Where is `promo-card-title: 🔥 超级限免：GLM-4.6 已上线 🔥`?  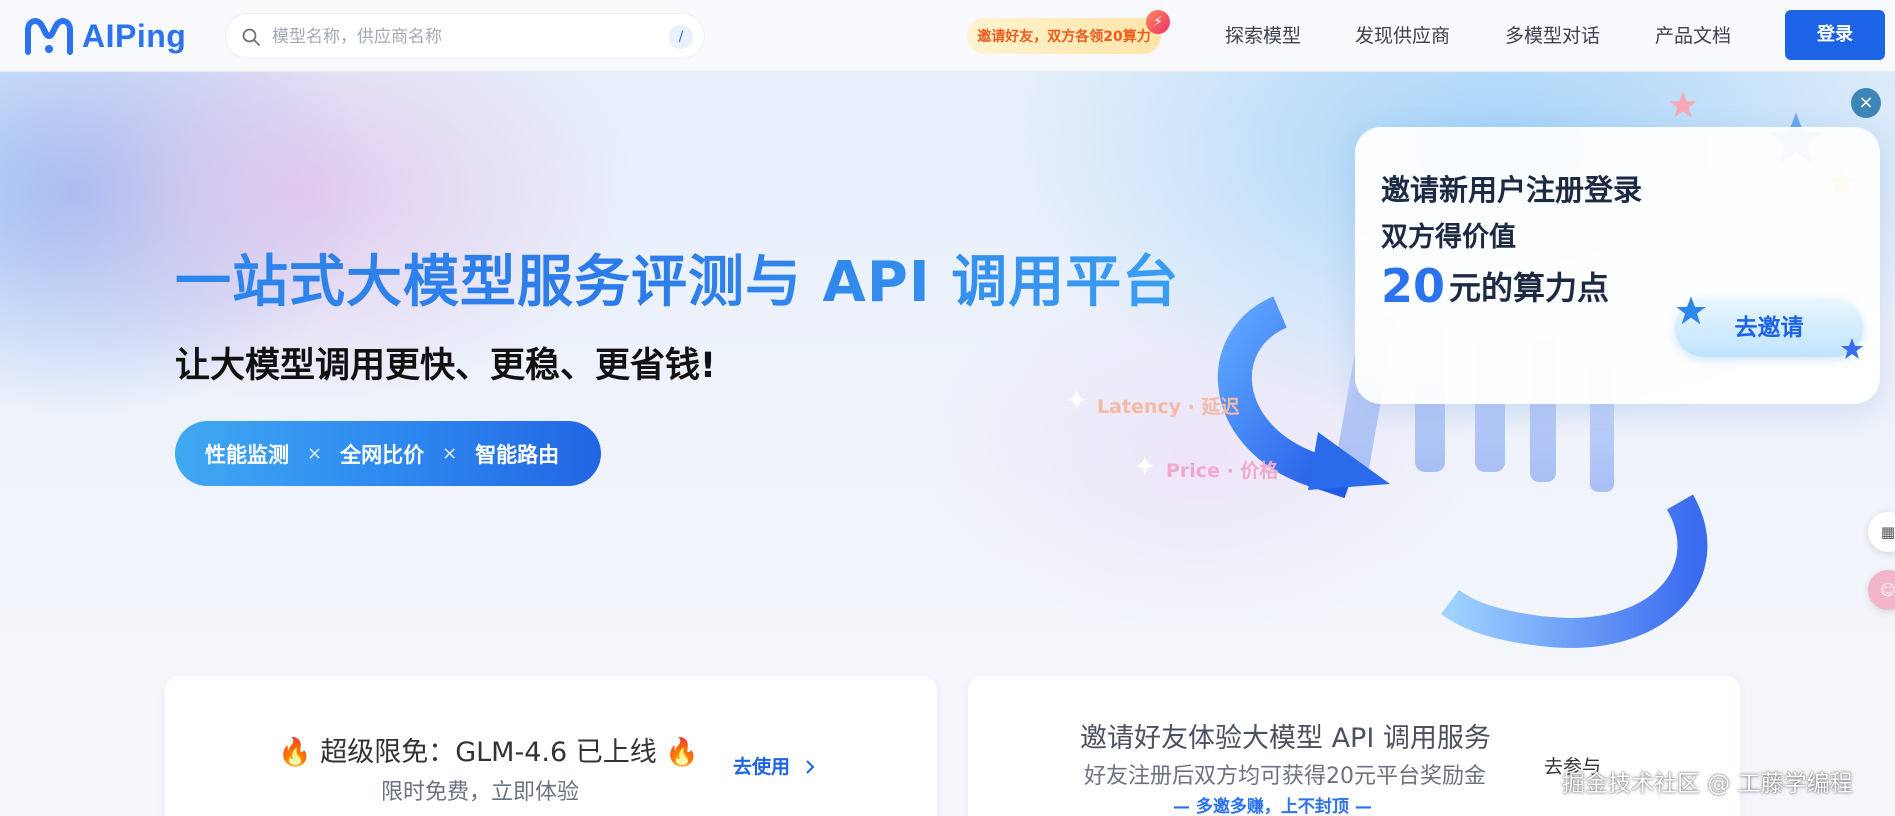
promo-card-title: 🔥 超级限免：GLM-4.6 已上线 🔥 is located at coordinates (488, 752).